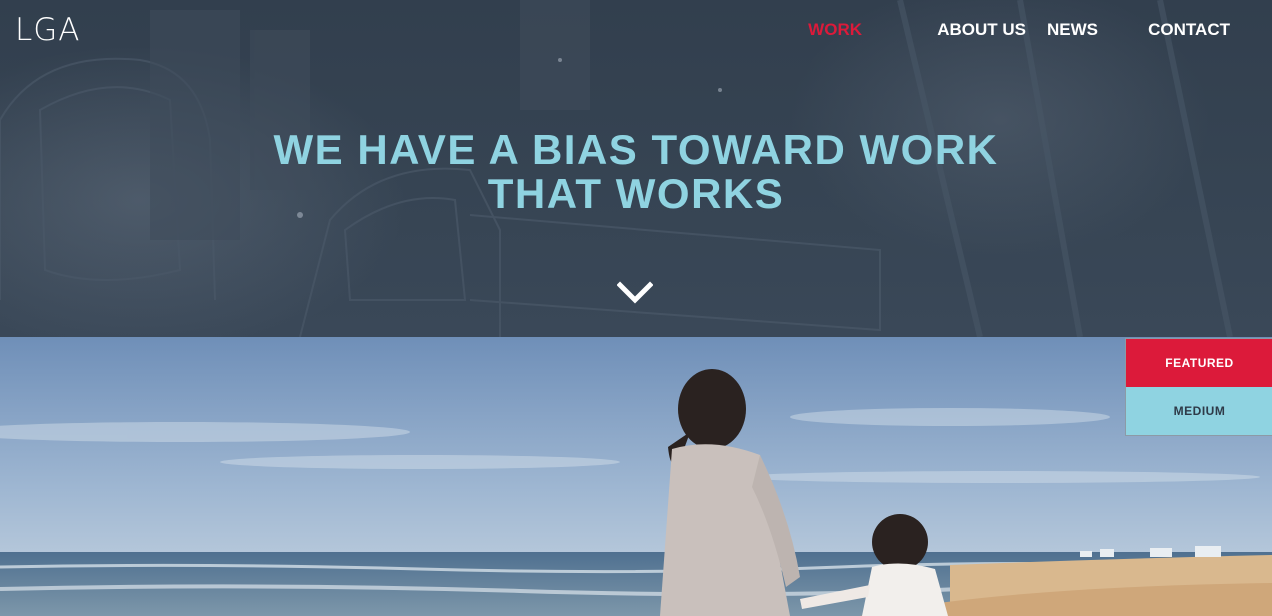 This screenshot has width=1272, height=616. I want to click on nav-item-news: NEWS, so click(1072, 30).